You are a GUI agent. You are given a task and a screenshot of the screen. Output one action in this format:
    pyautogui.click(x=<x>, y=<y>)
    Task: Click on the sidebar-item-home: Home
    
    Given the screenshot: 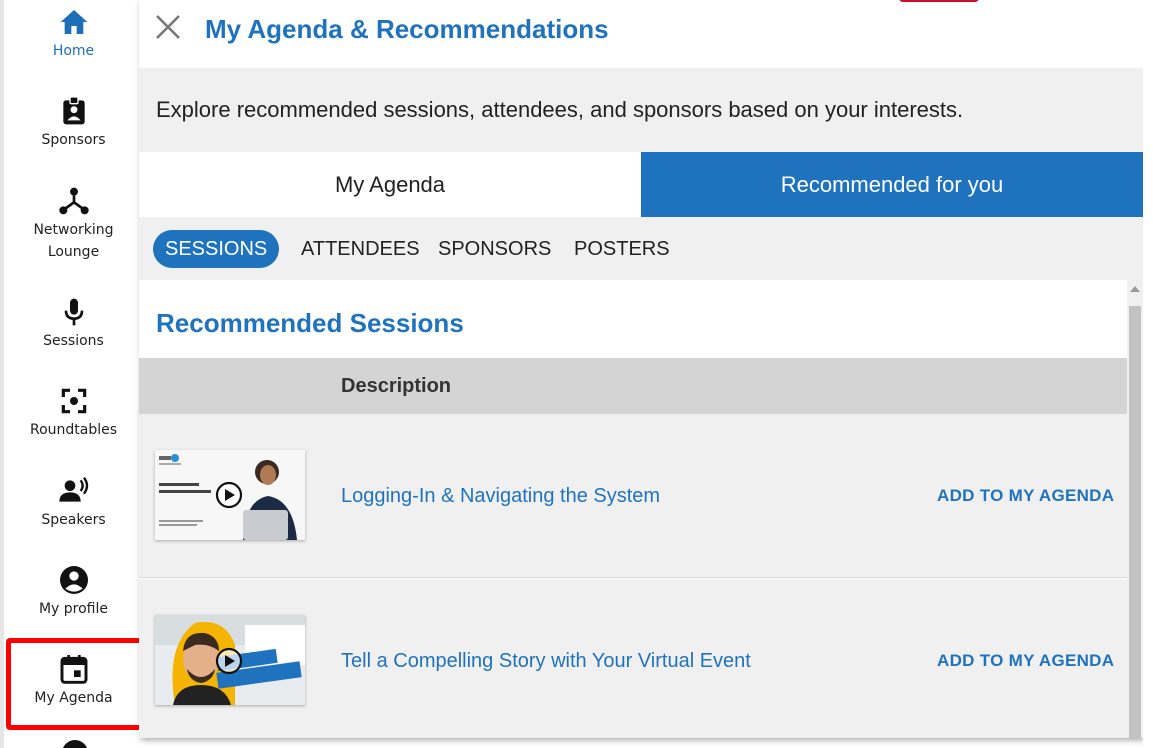 What is the action you would take?
    pyautogui.click(x=73, y=34)
    